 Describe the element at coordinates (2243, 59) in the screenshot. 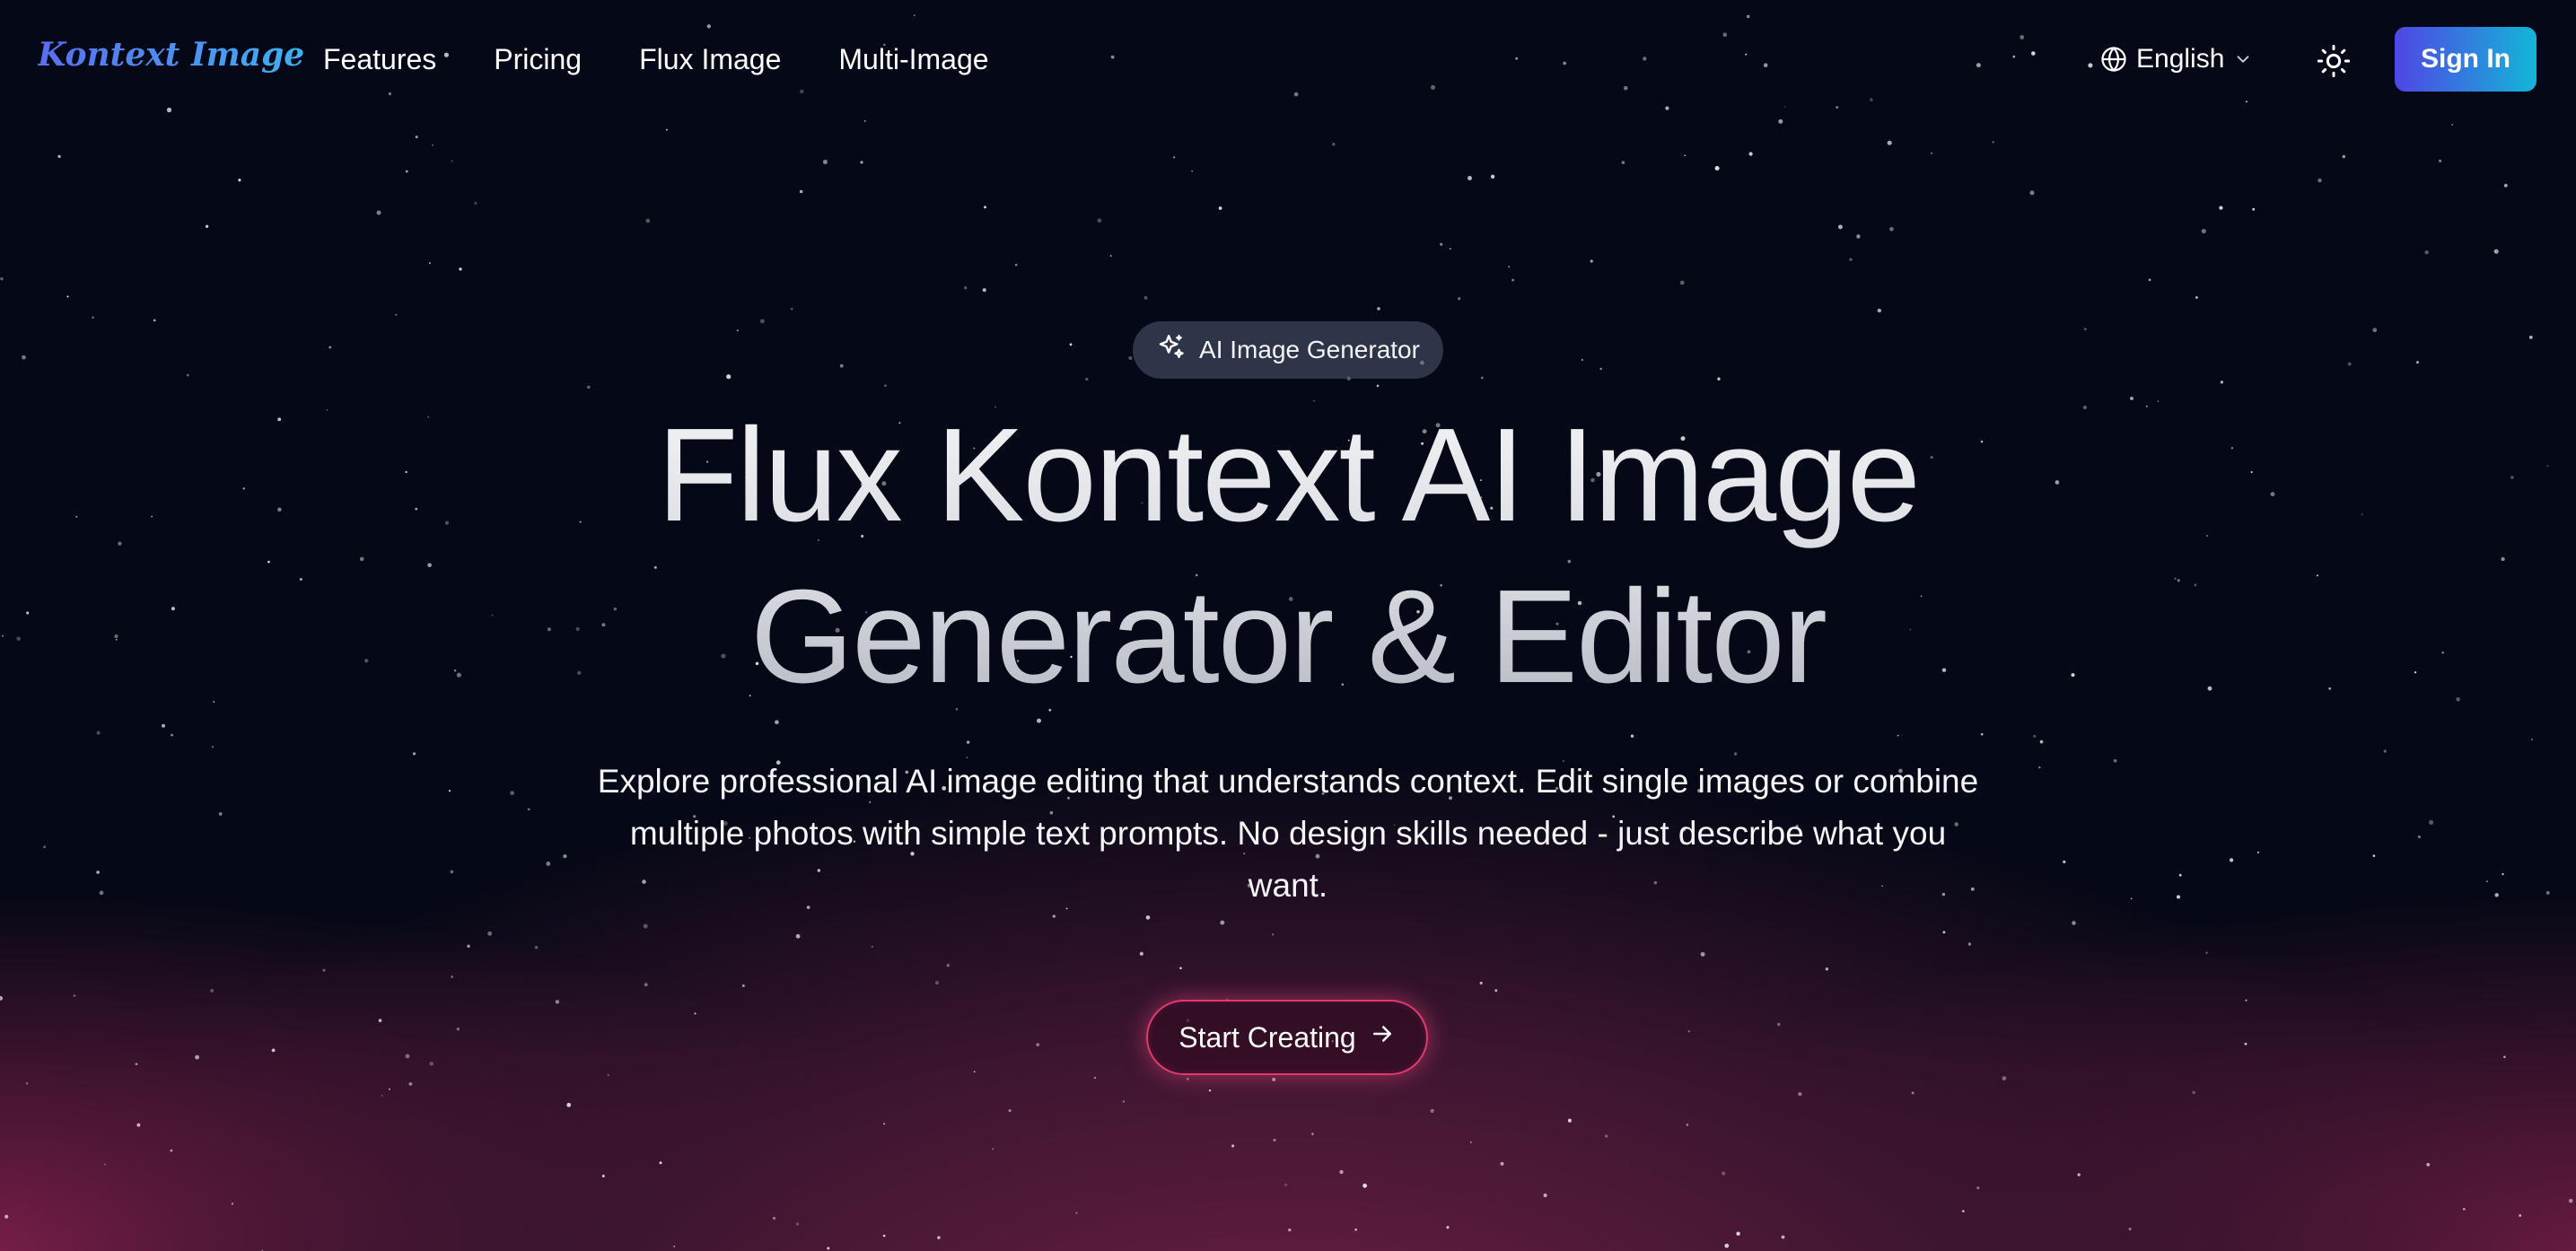

I see `chevron-down-icon` at that location.